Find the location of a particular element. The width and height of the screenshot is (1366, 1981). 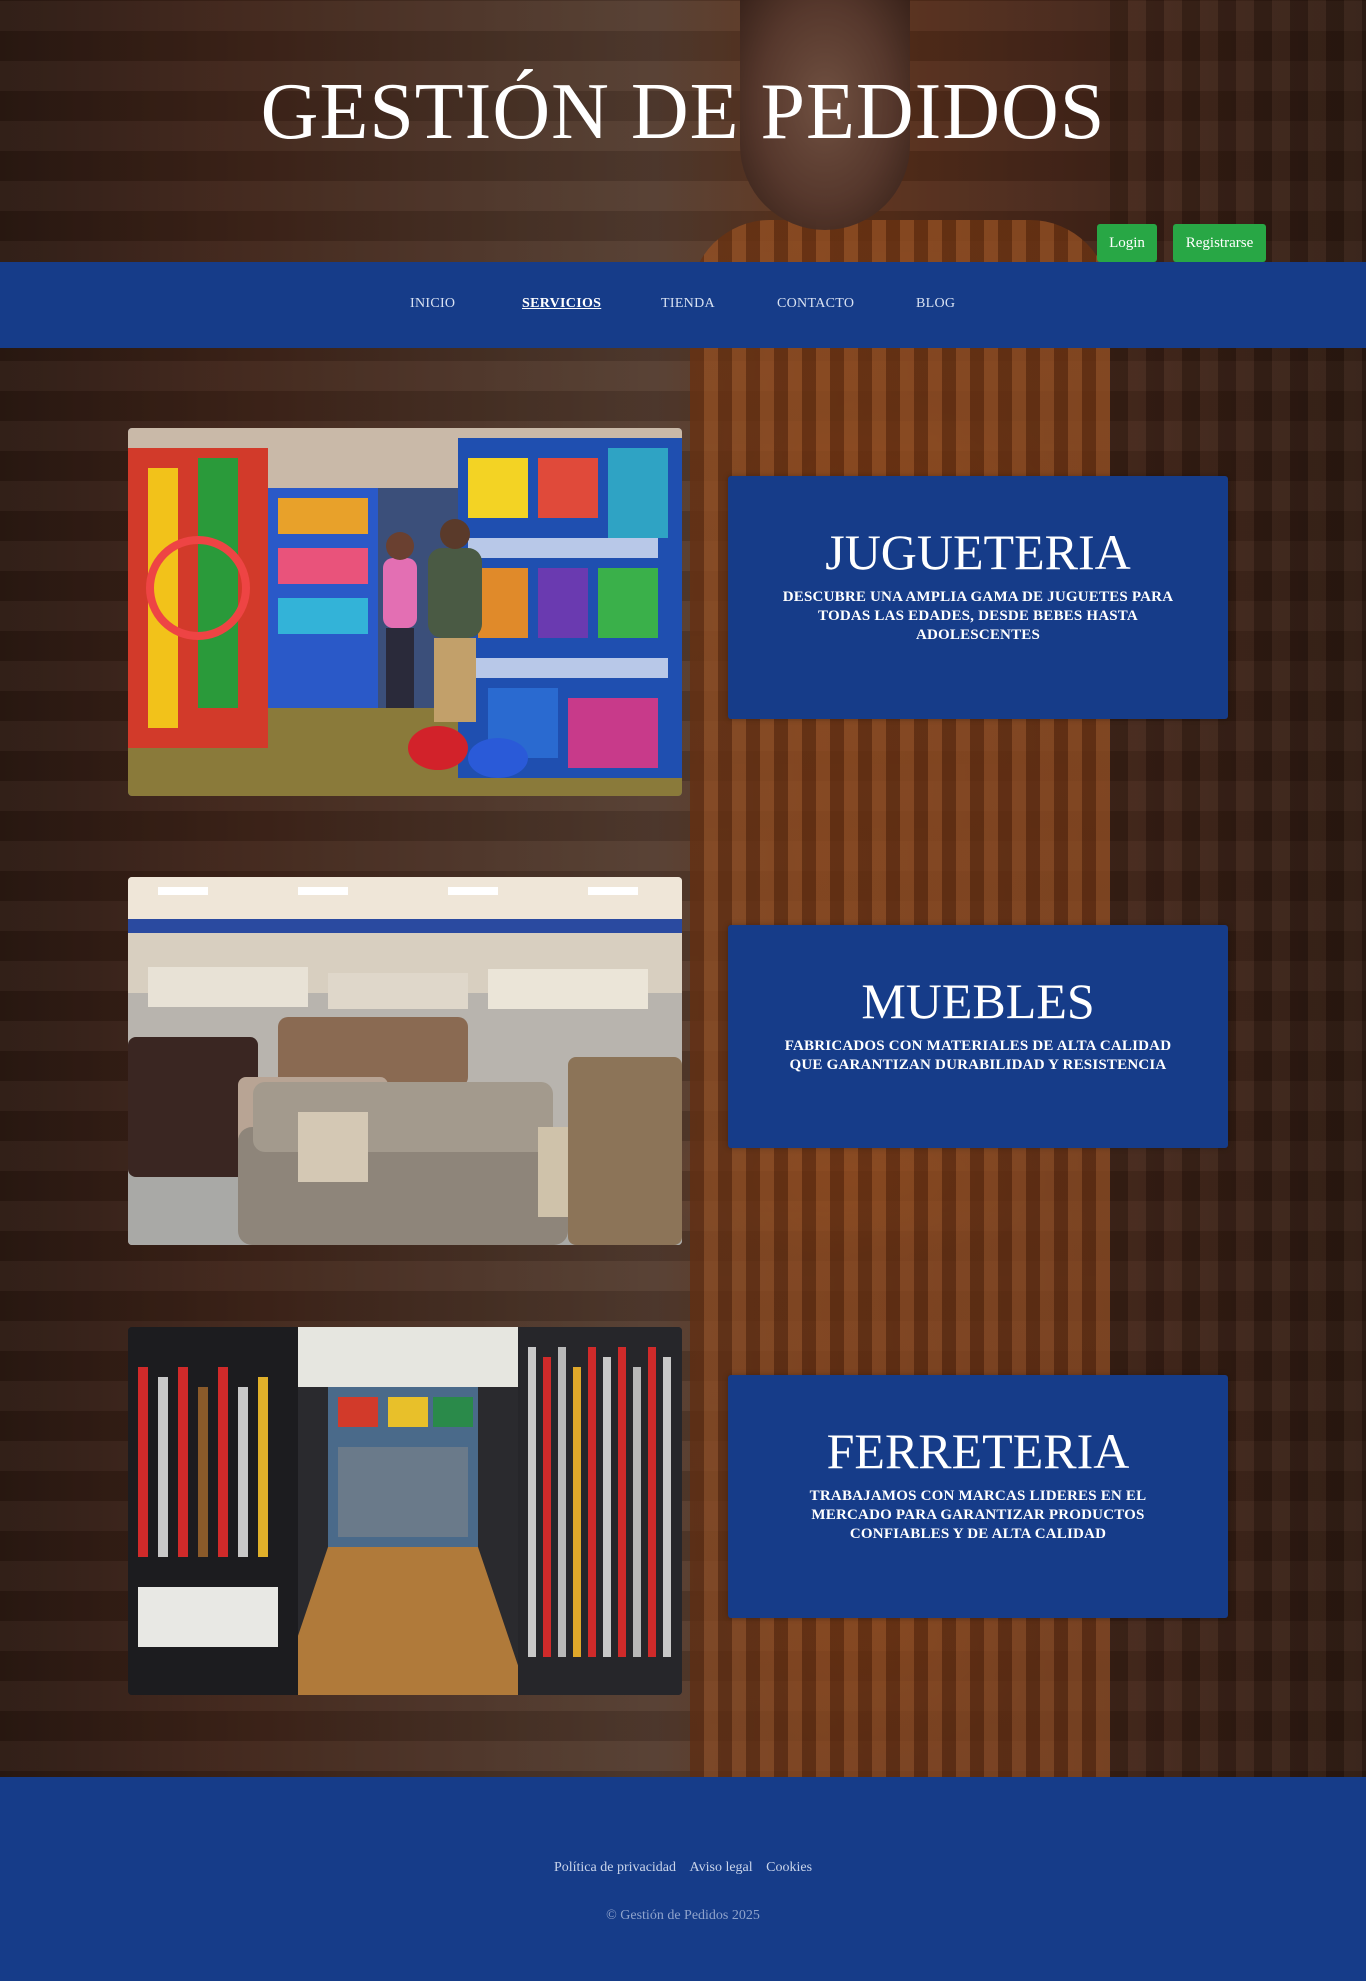

nav-item-servicios: SERVICIOS is located at coordinates (561, 304).